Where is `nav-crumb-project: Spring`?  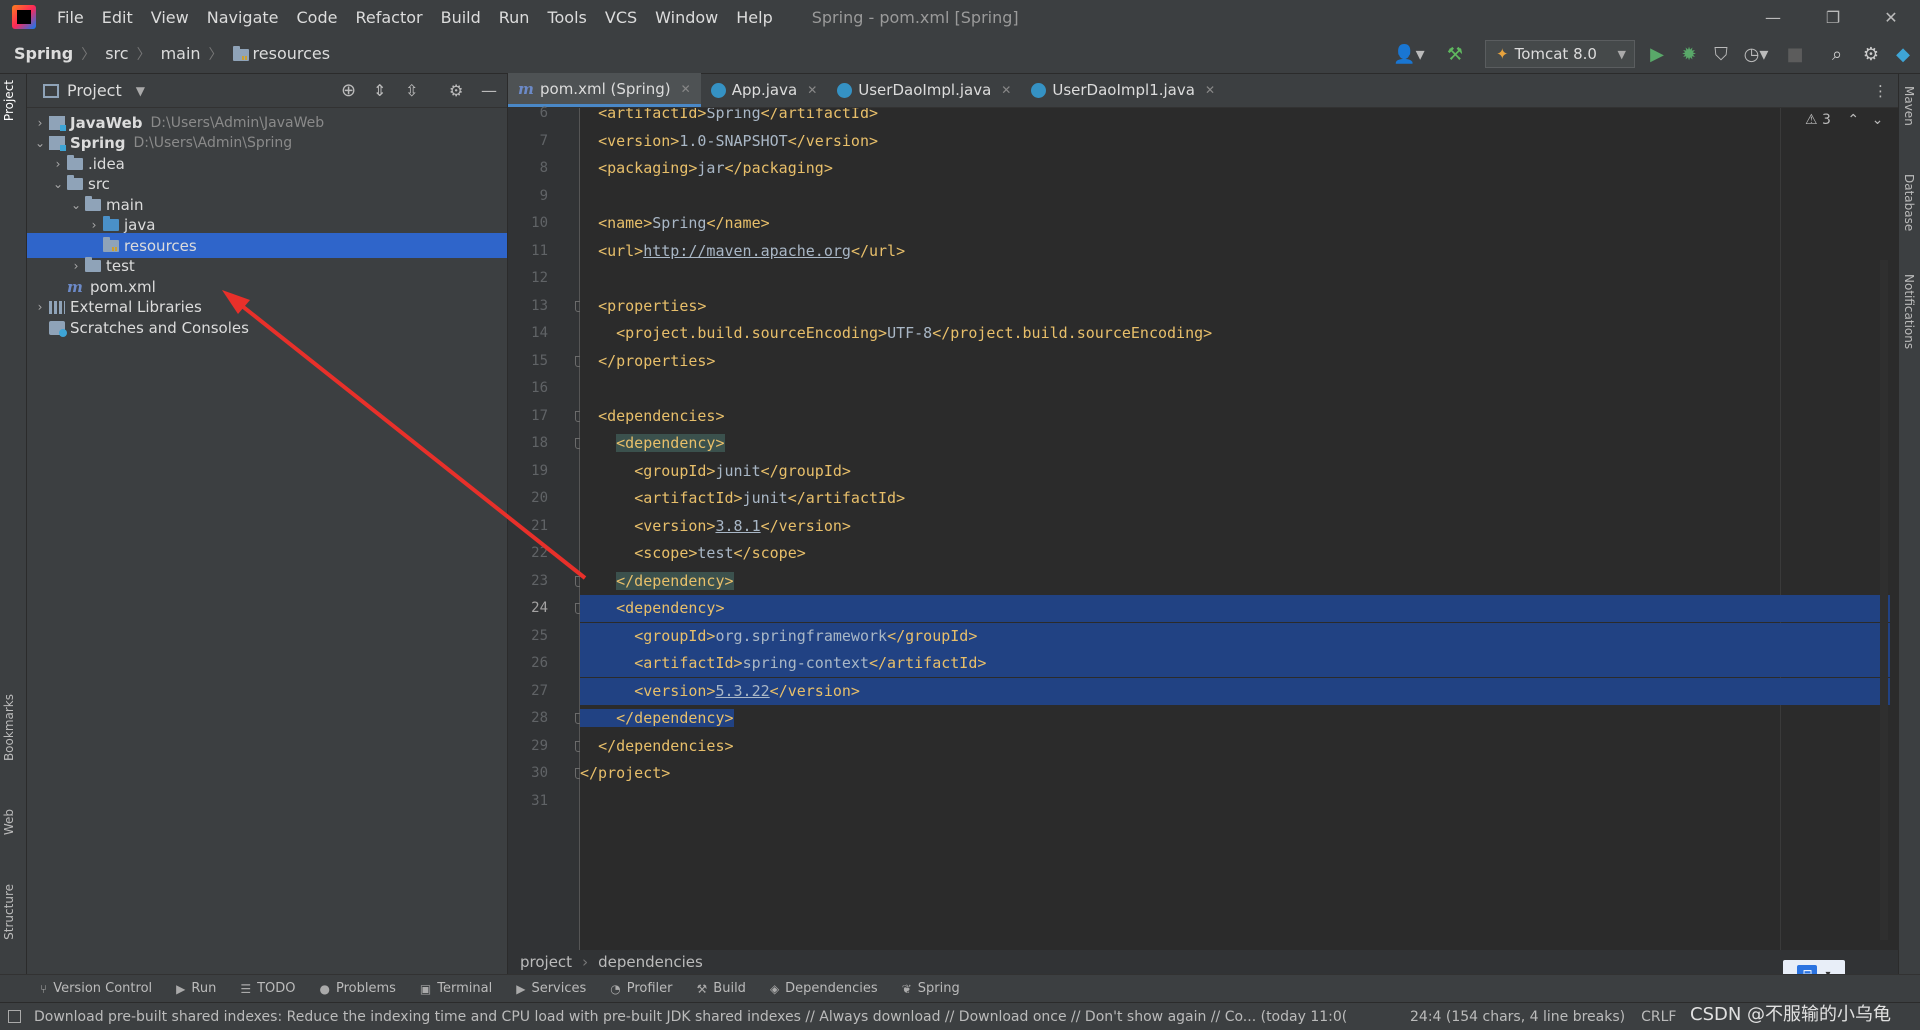 nav-crumb-project: Spring is located at coordinates (38, 53).